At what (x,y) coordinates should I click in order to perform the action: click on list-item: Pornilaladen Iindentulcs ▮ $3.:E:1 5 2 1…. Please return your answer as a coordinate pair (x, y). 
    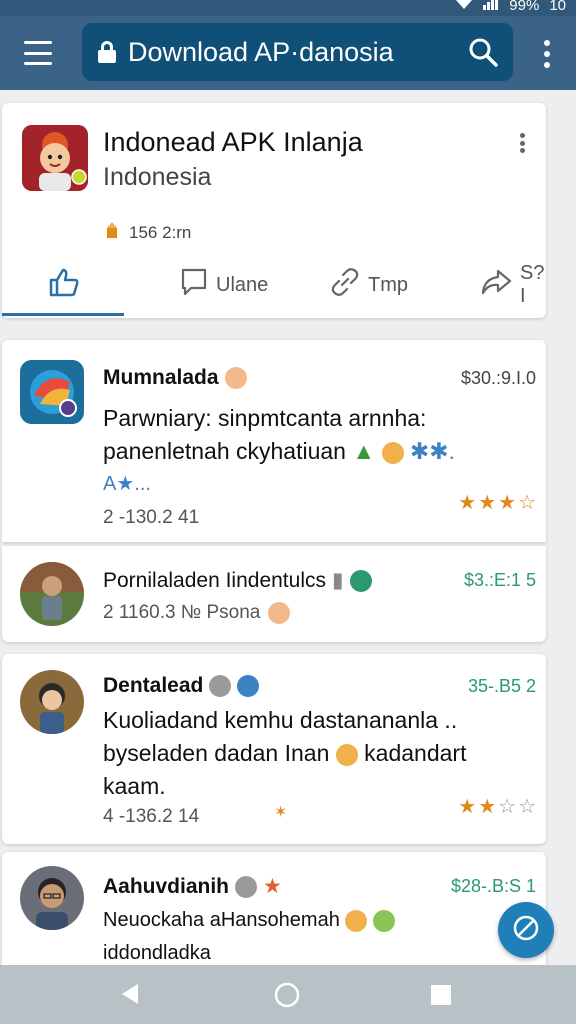
    Looking at the image, I should click on (274, 594).